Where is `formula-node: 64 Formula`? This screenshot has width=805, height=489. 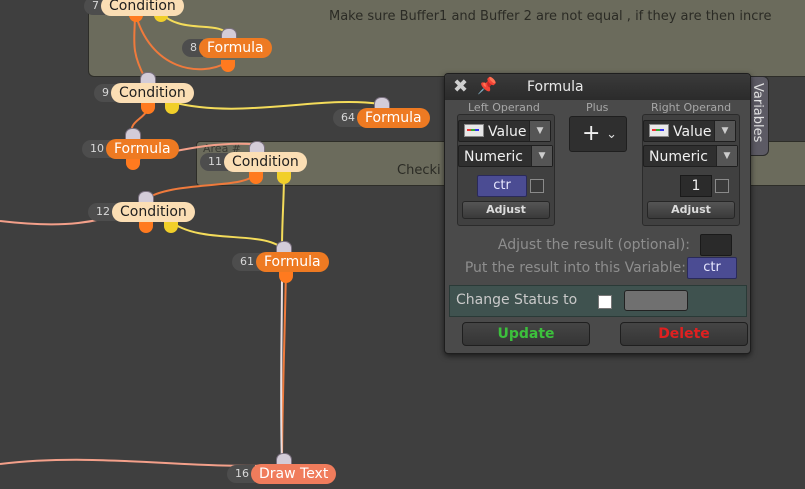
formula-node: 64 Formula is located at coordinates (381, 118).